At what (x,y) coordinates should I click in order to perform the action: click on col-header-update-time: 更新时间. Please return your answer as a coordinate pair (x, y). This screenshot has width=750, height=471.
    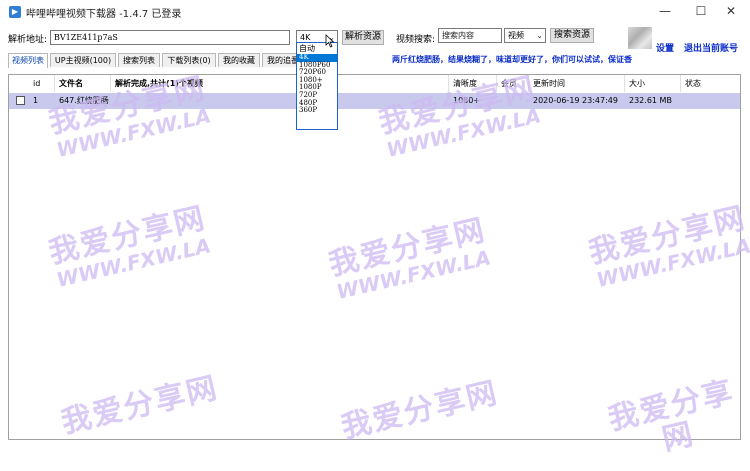
    Looking at the image, I should click on (577, 83).